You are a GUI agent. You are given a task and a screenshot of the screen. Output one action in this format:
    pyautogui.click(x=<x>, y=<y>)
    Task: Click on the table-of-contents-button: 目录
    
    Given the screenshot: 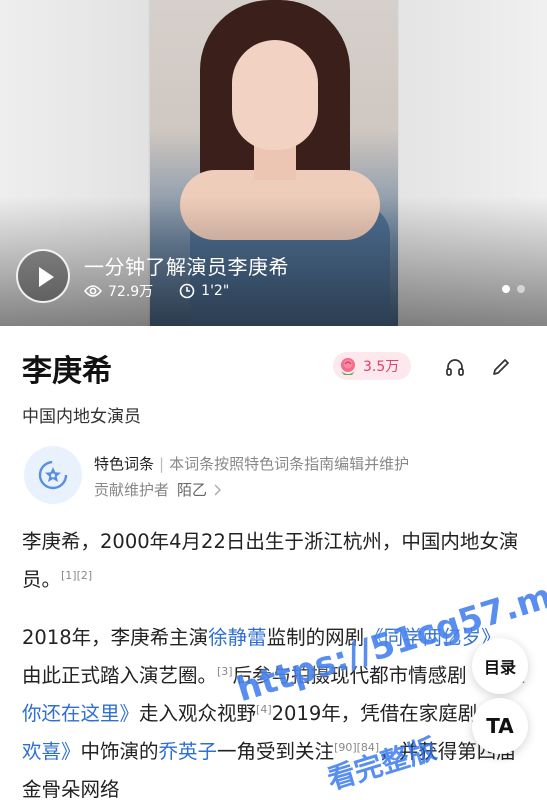 What is the action you would take?
    pyautogui.click(x=500, y=666)
    